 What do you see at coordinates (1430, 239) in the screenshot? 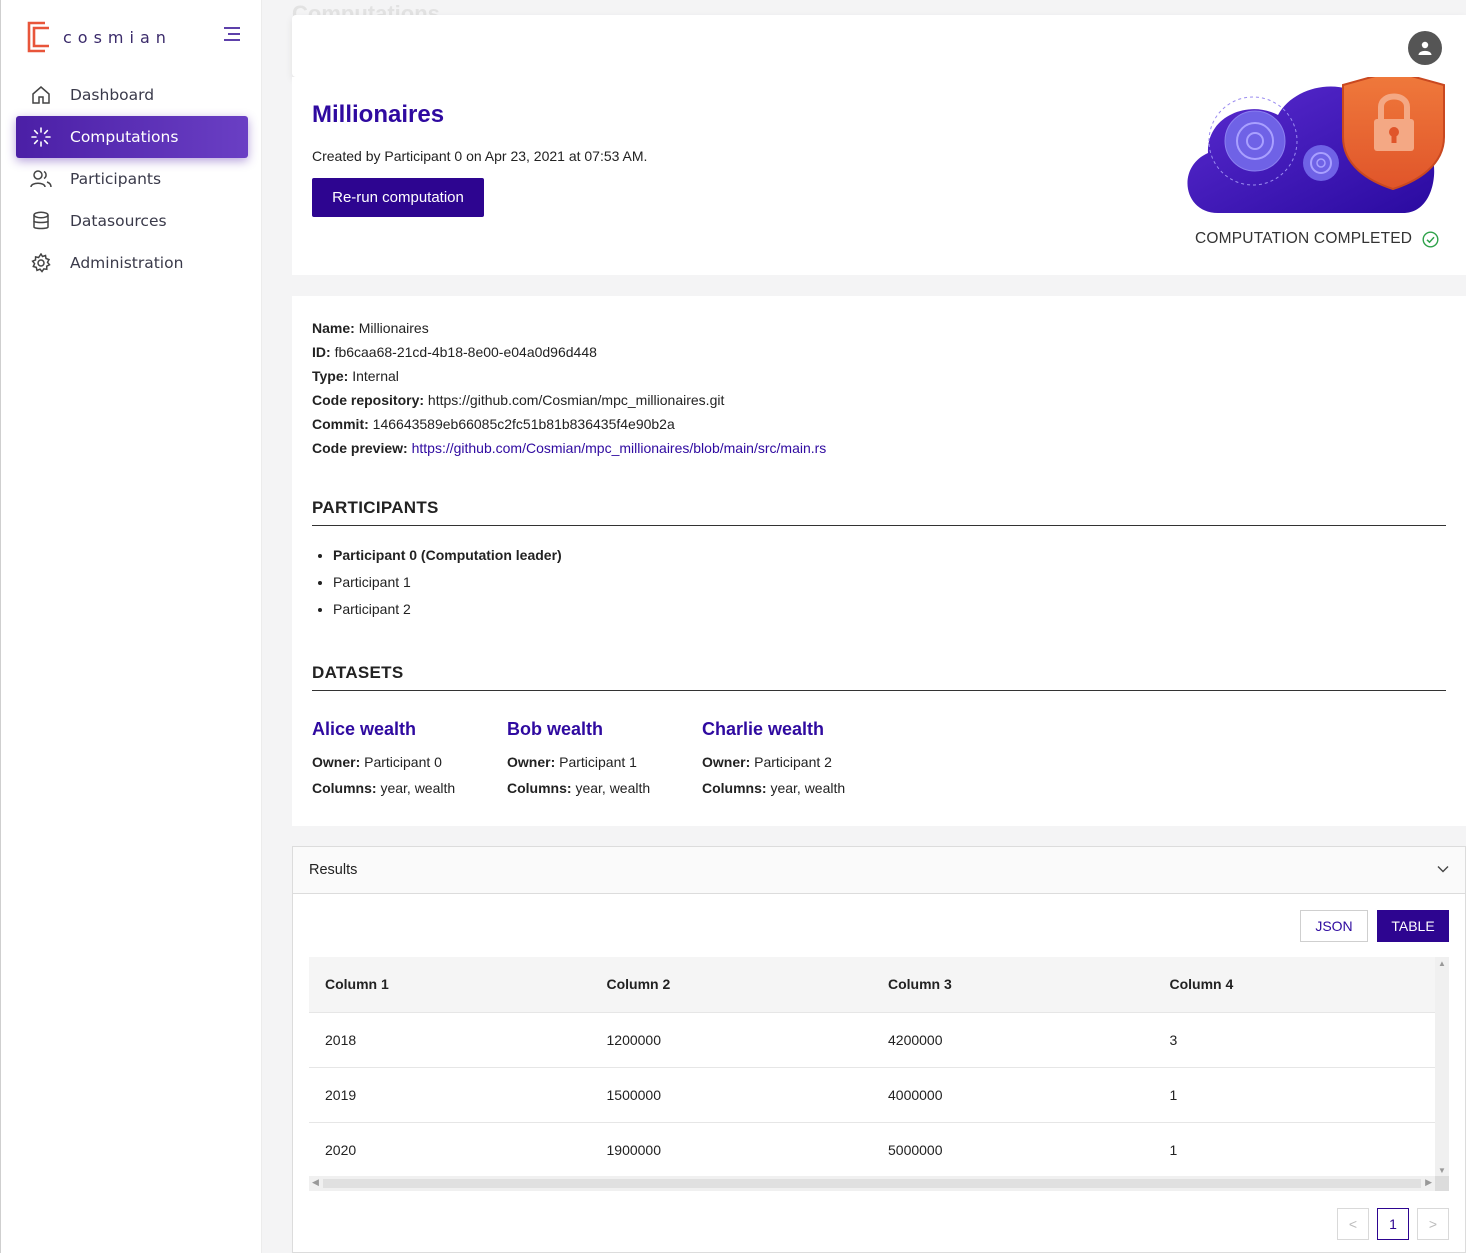
I see `check-circle-icon` at bounding box center [1430, 239].